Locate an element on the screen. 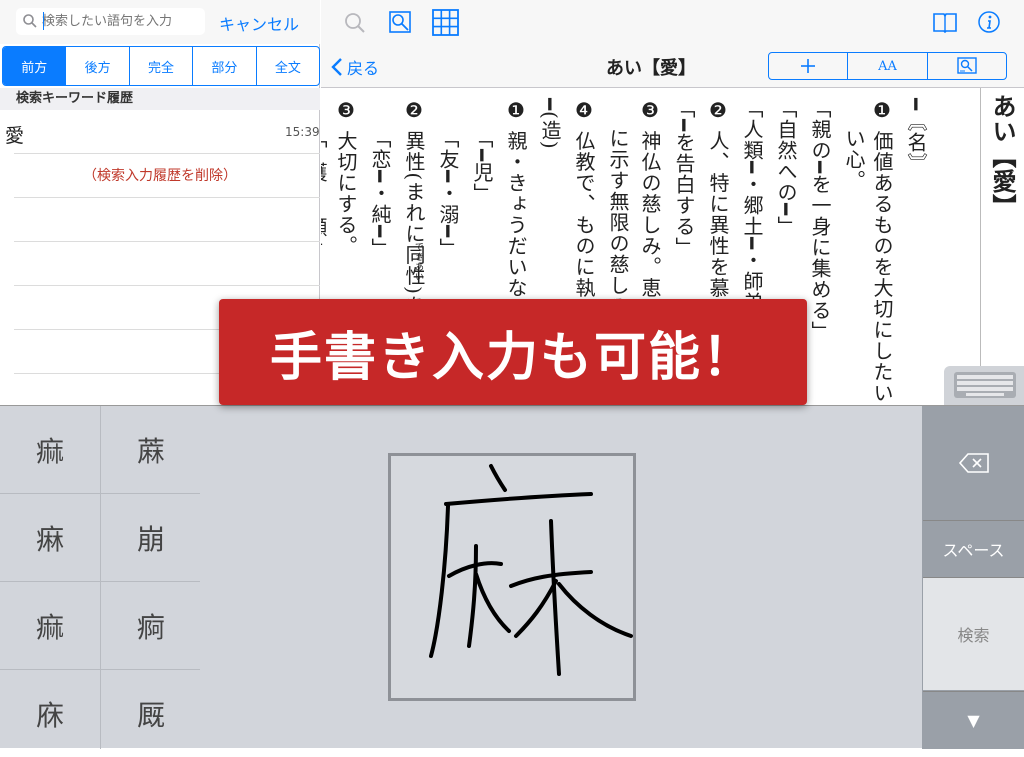 This screenshot has height=757, width=1024. font-size-button: AA is located at coordinates (888, 66).